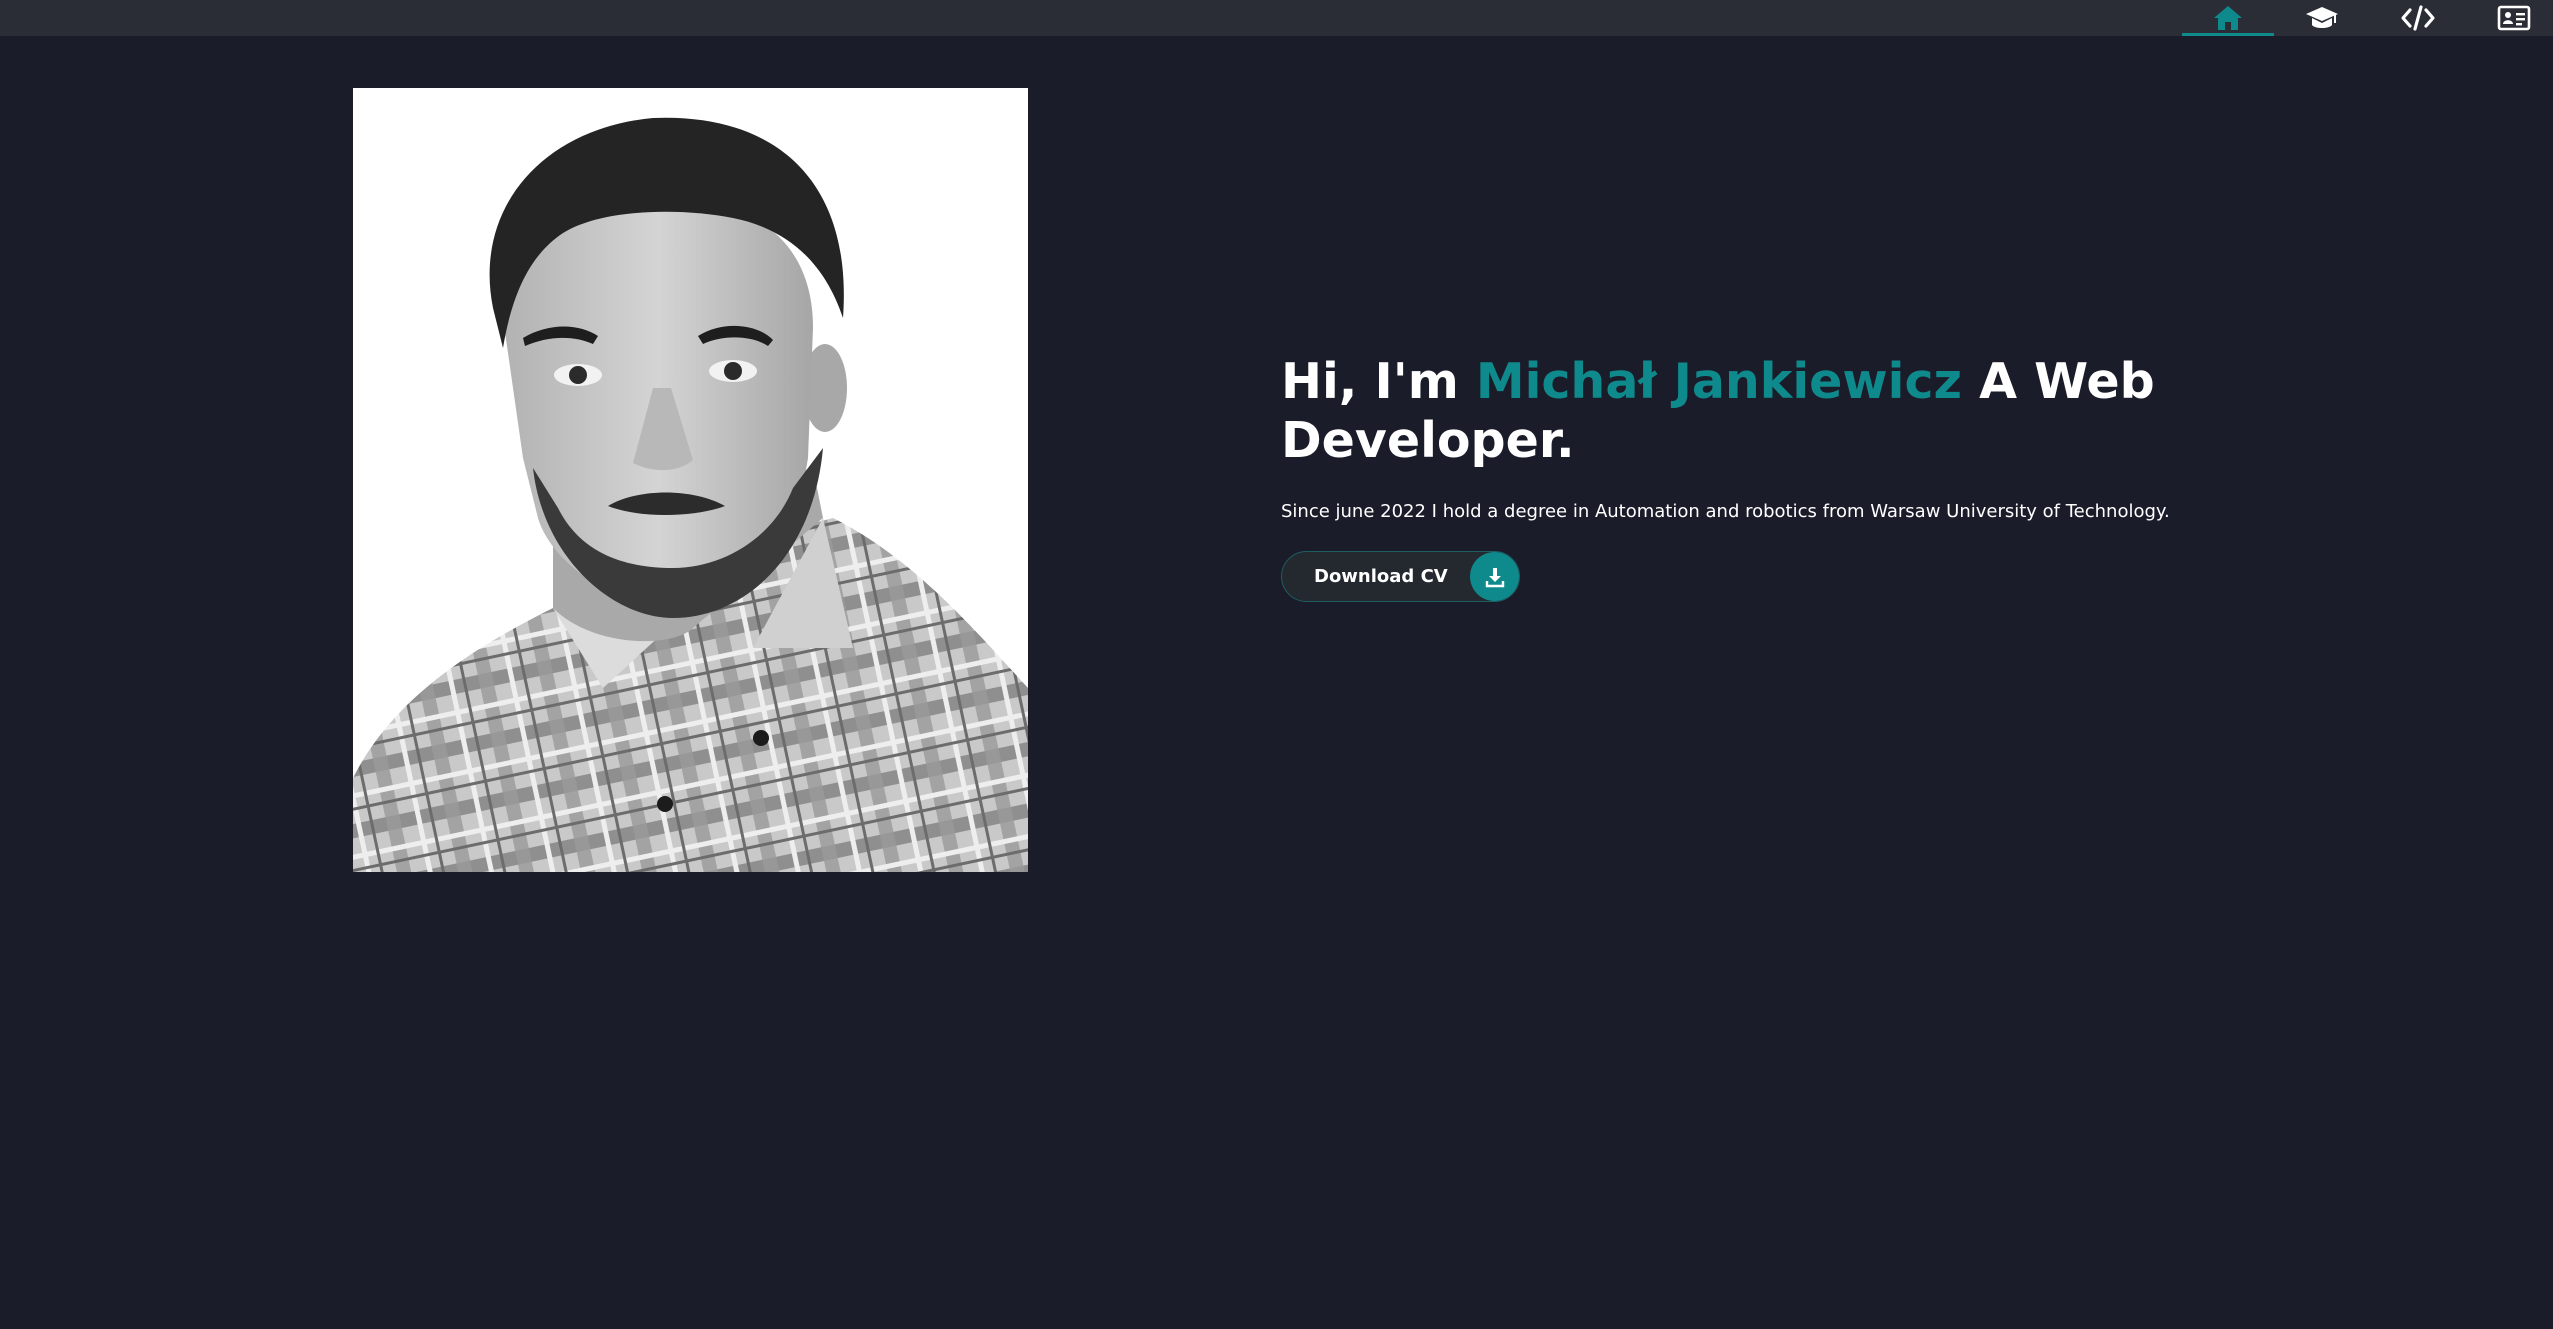 The height and width of the screenshot is (1329, 2553). I want to click on nav-home, so click(2228, 18).